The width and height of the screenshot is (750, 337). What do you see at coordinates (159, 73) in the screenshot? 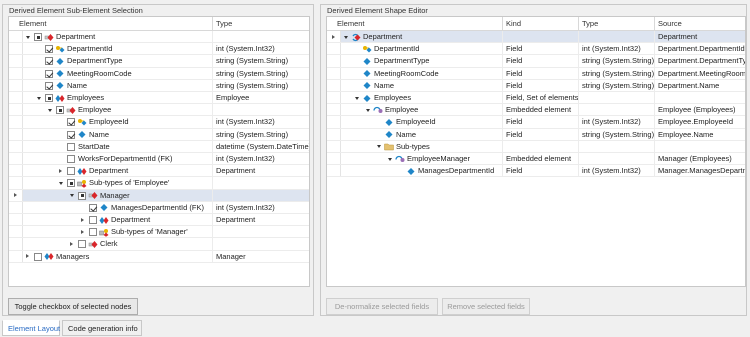
I see `tree-row: MeetingRoomCodestring (System.String)F` at bounding box center [159, 73].